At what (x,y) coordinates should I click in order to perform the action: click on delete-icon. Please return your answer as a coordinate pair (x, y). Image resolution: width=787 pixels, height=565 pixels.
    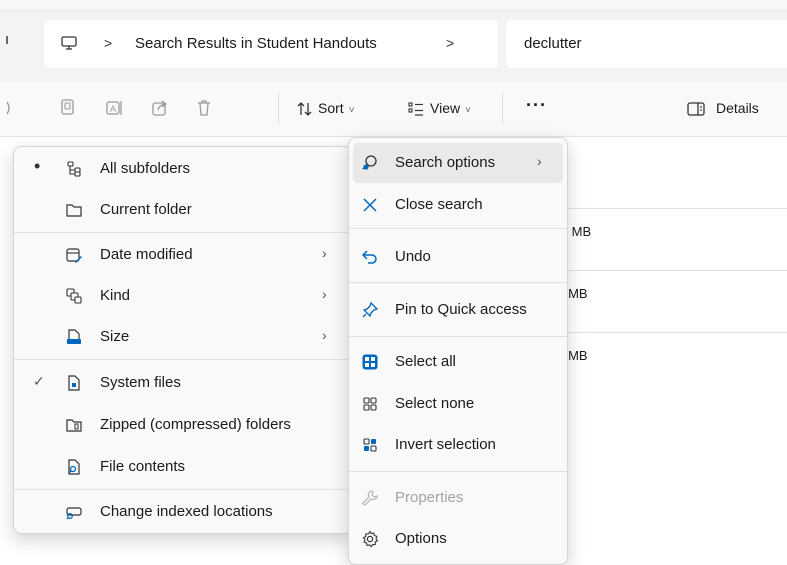
    Looking at the image, I should click on (204, 110).